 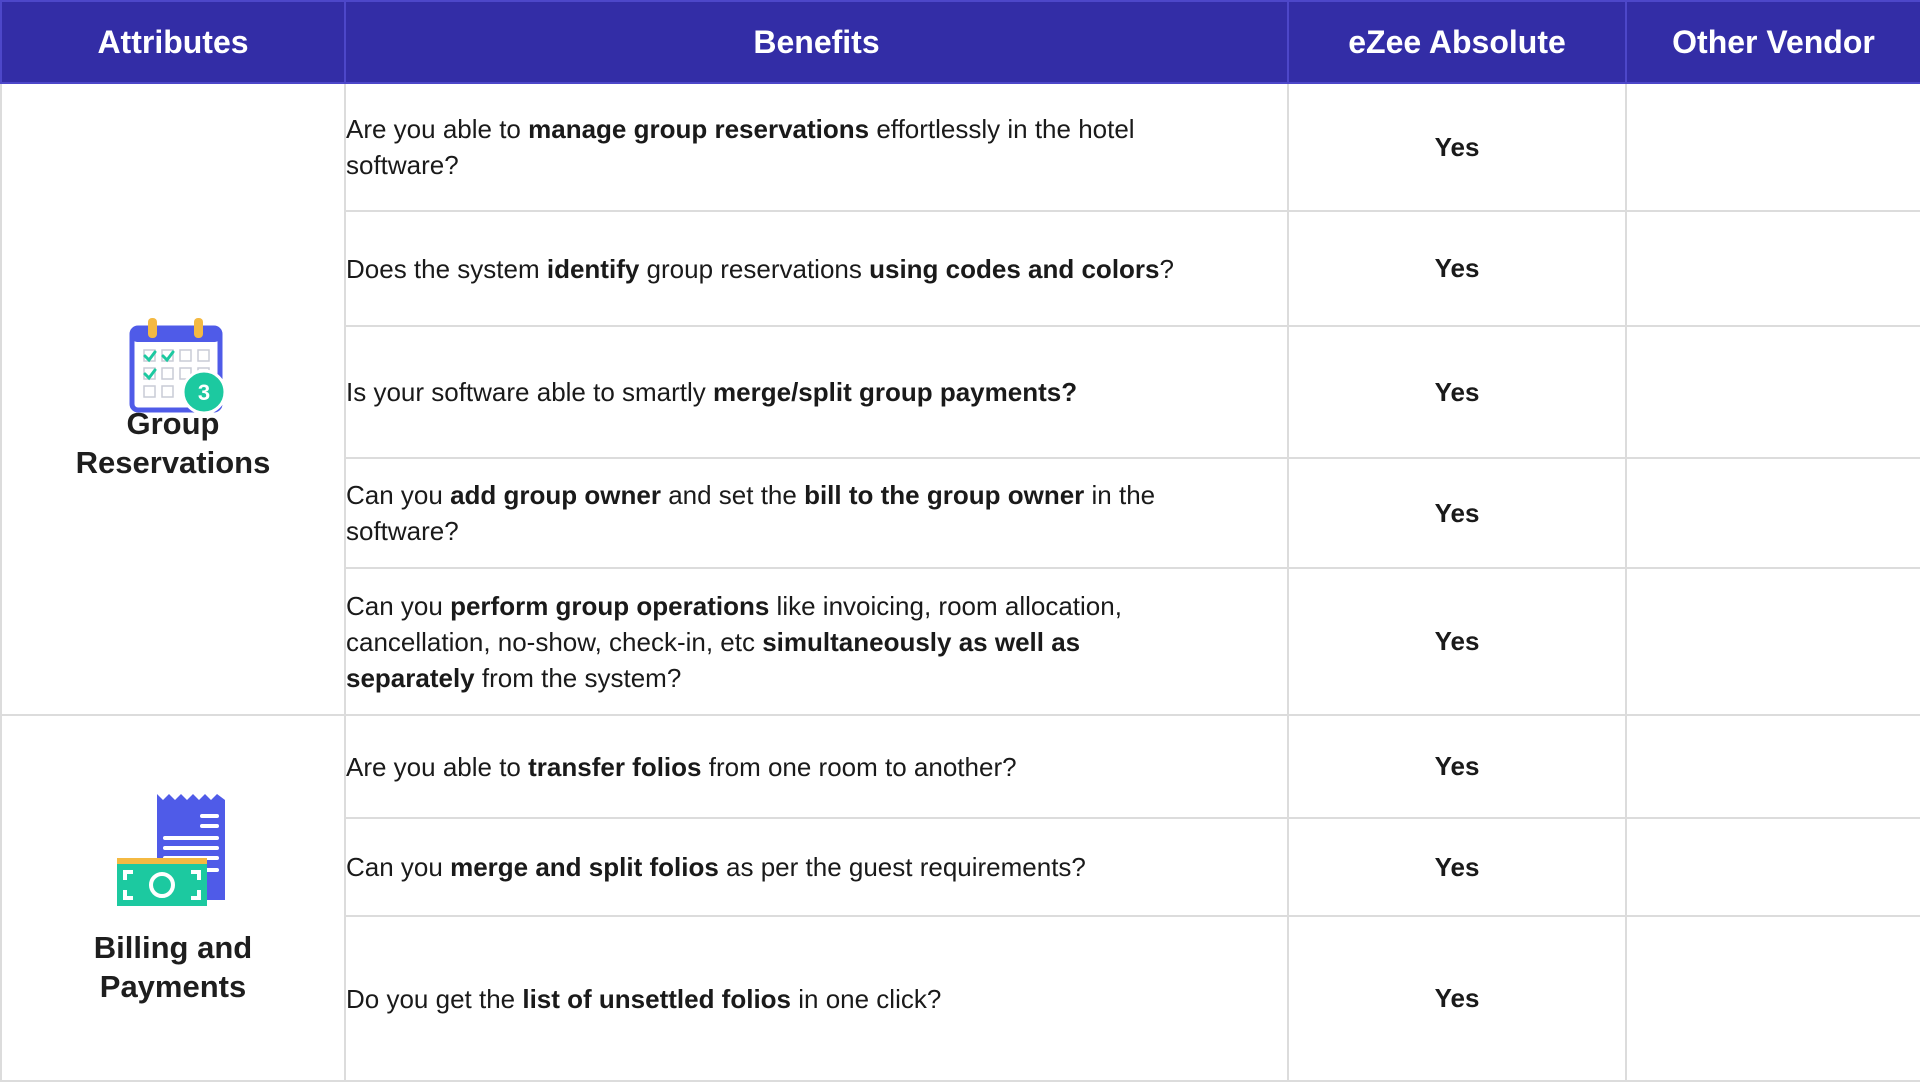 What do you see at coordinates (173, 399) in the screenshot?
I see `attribute-group-reservations: 3 Group Reservations` at bounding box center [173, 399].